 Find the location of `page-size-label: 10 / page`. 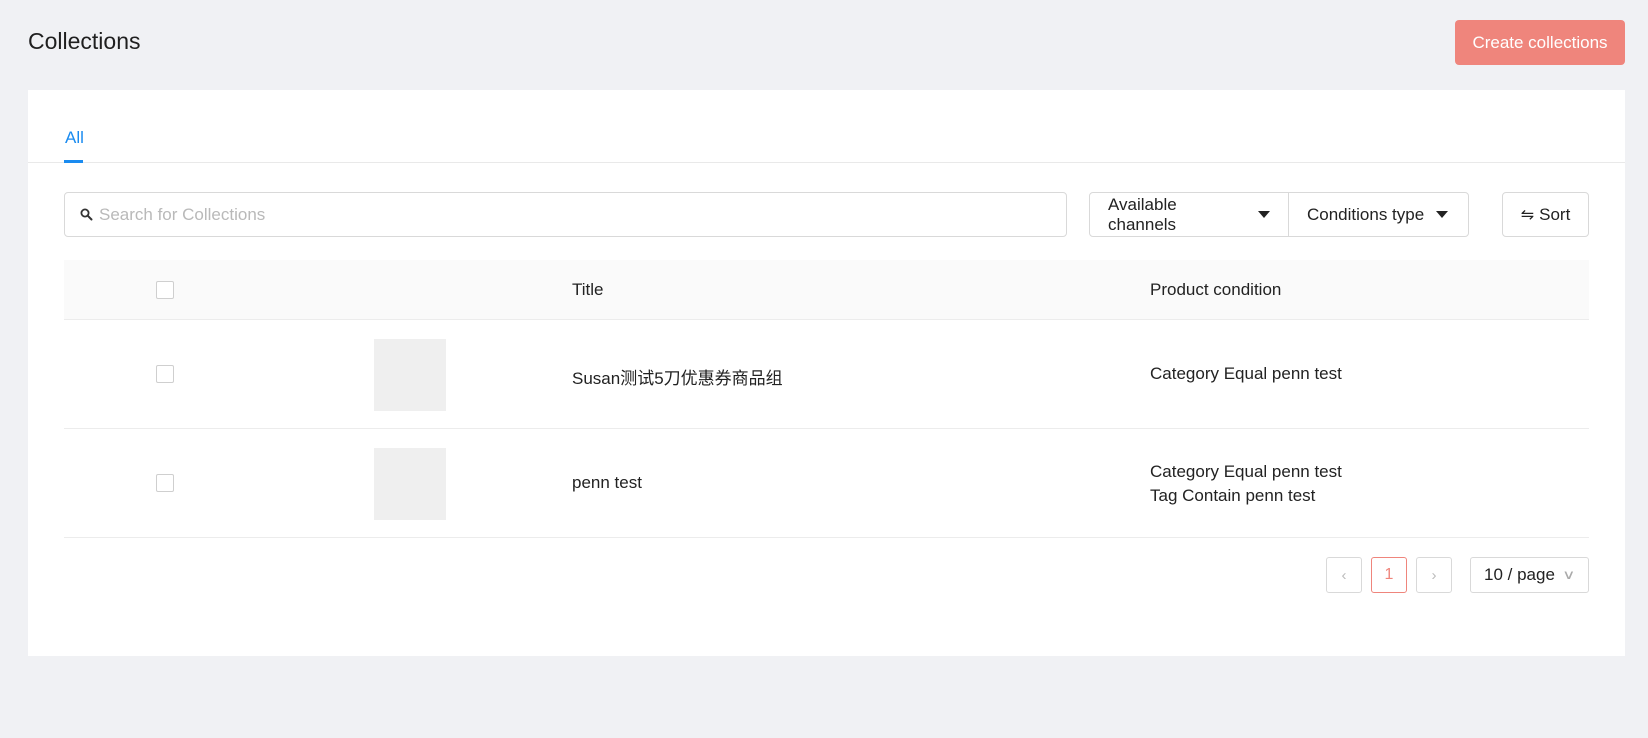

page-size-label: 10 / page is located at coordinates (1519, 574).